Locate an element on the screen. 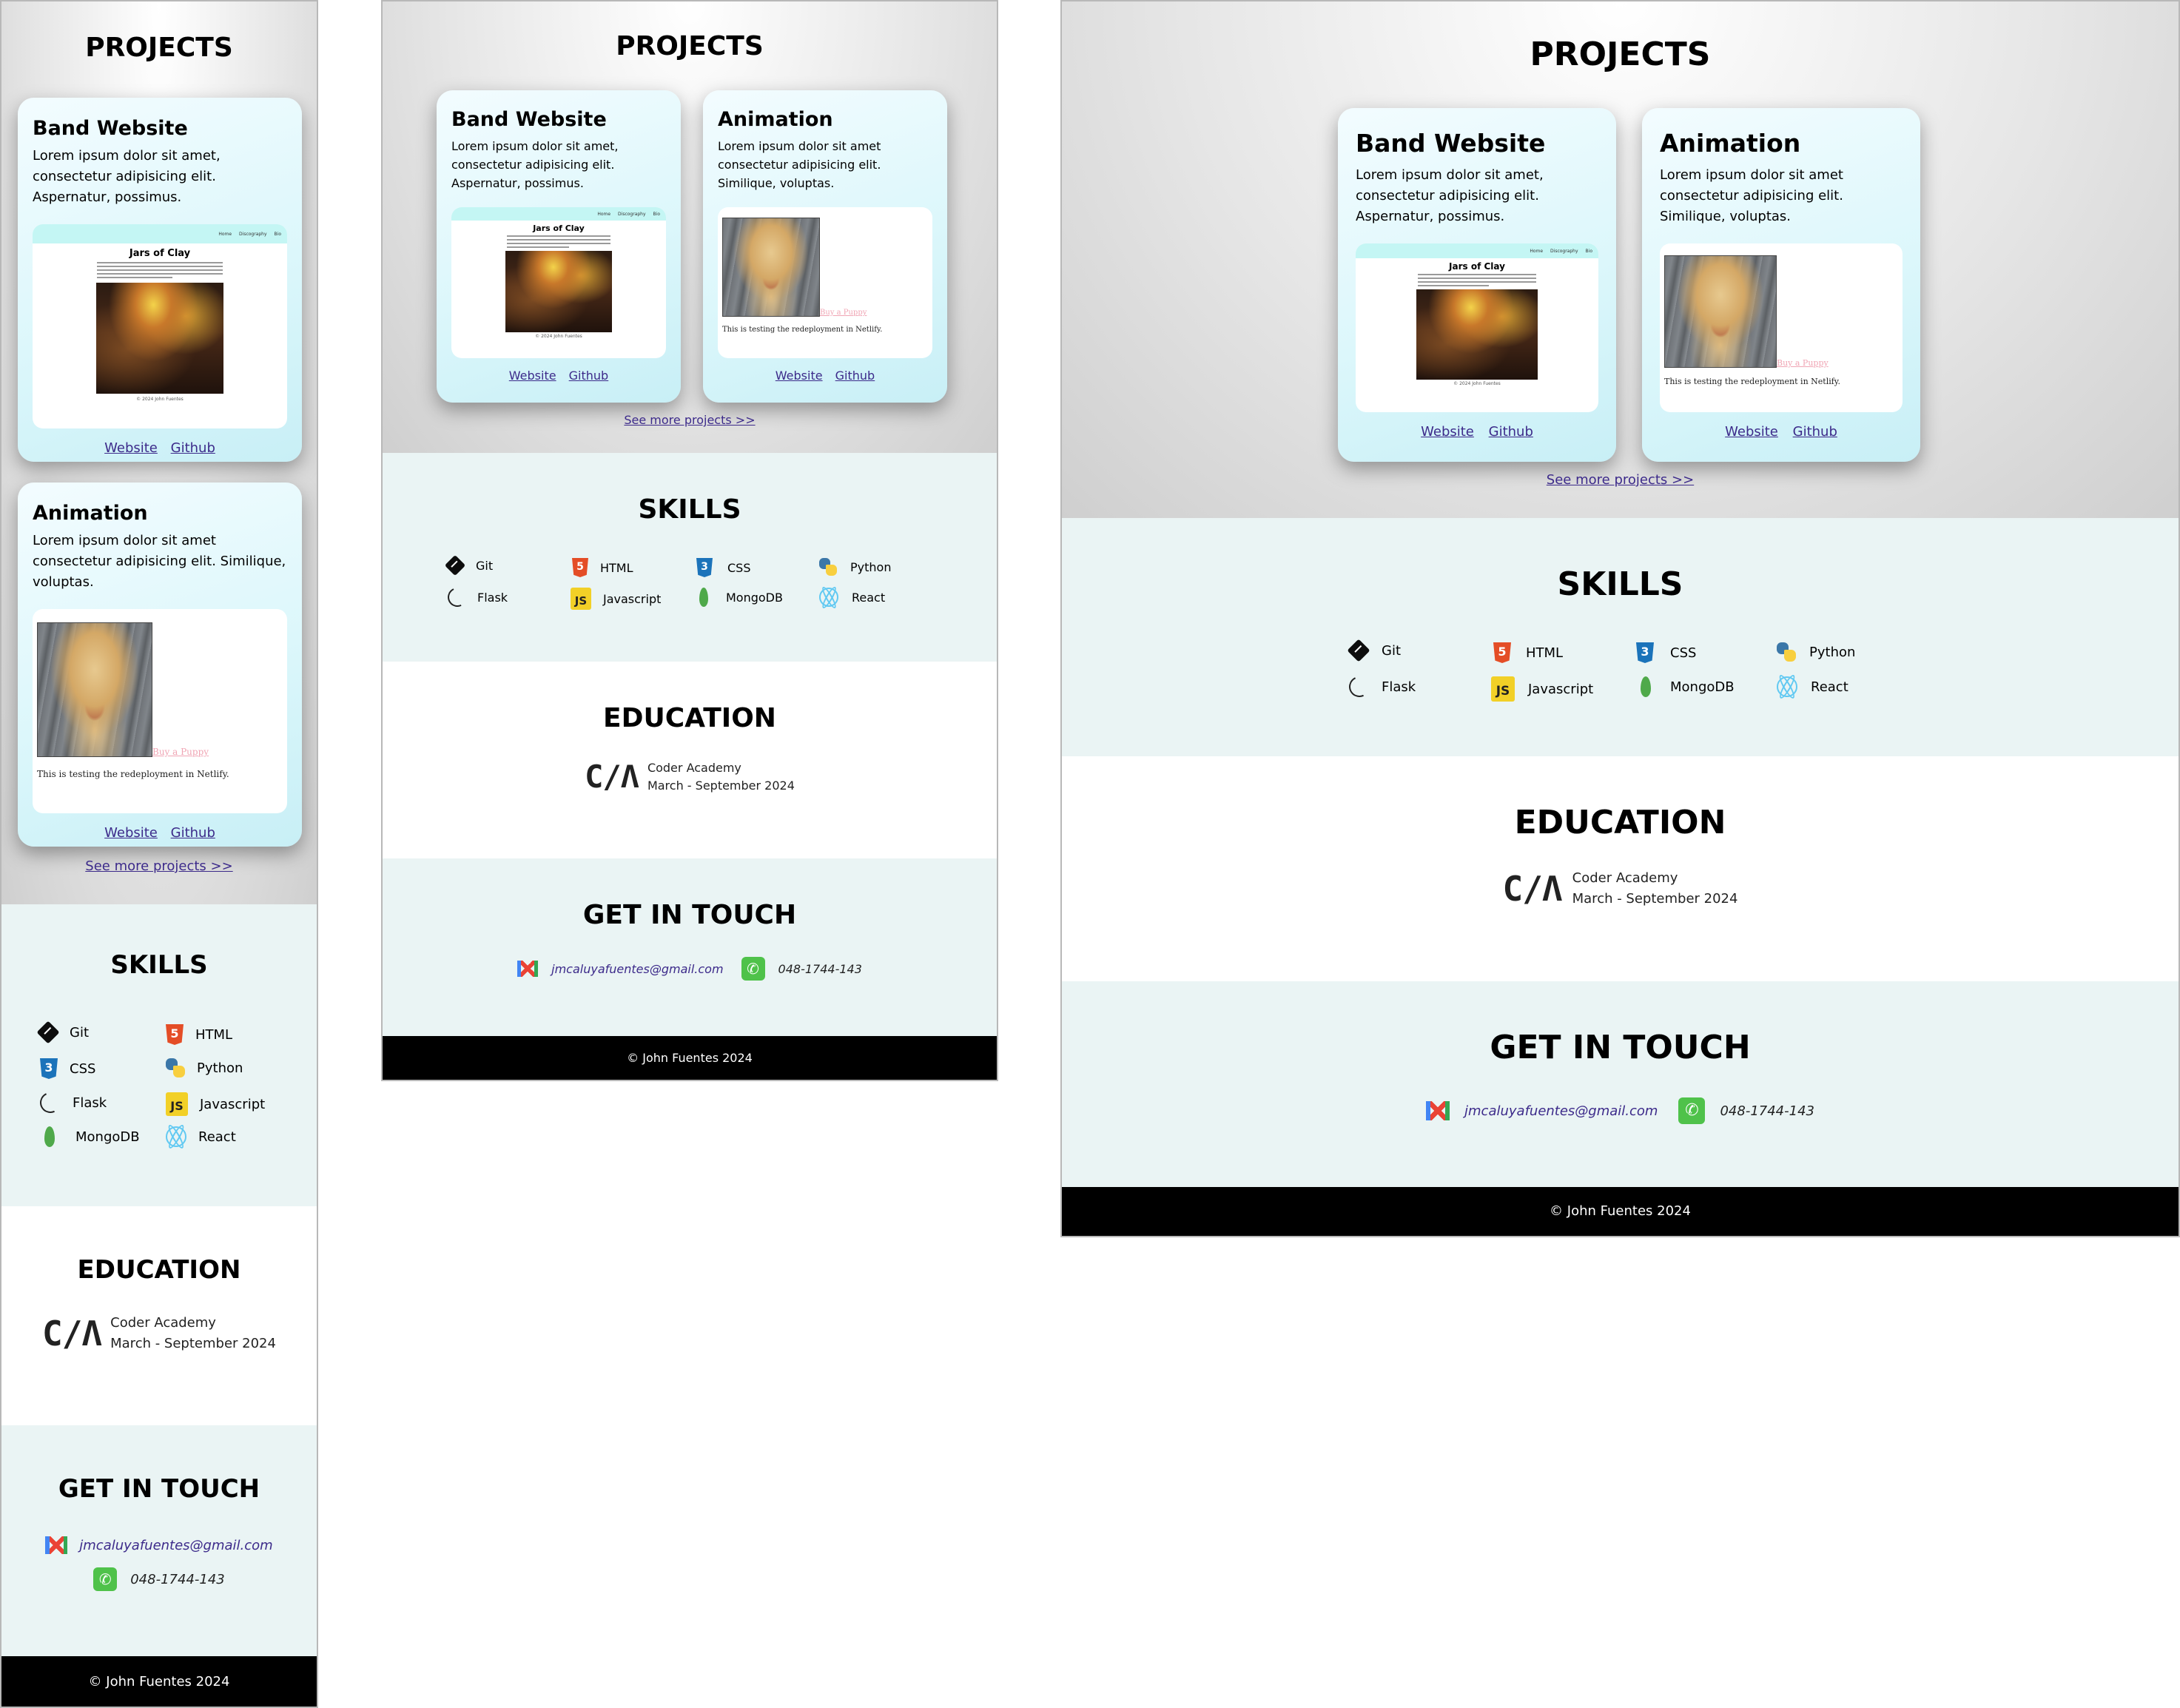  skill-item-react: React is located at coordinates (201, 1136).